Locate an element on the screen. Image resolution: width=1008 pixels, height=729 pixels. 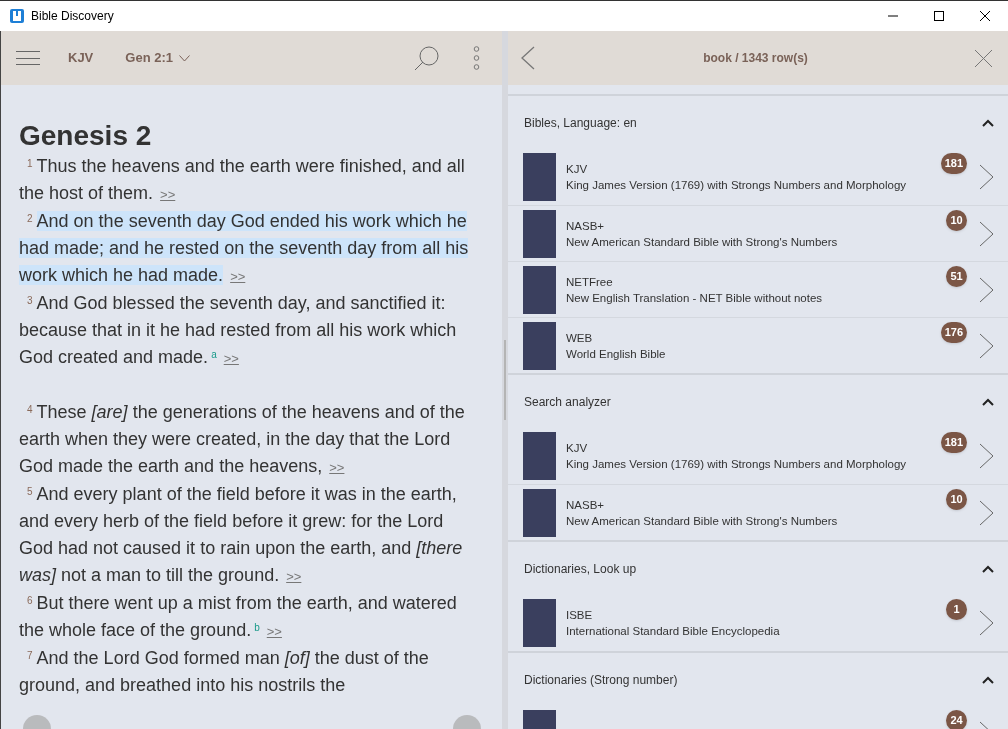
count-badge: 1 is located at coordinates (956, 609).